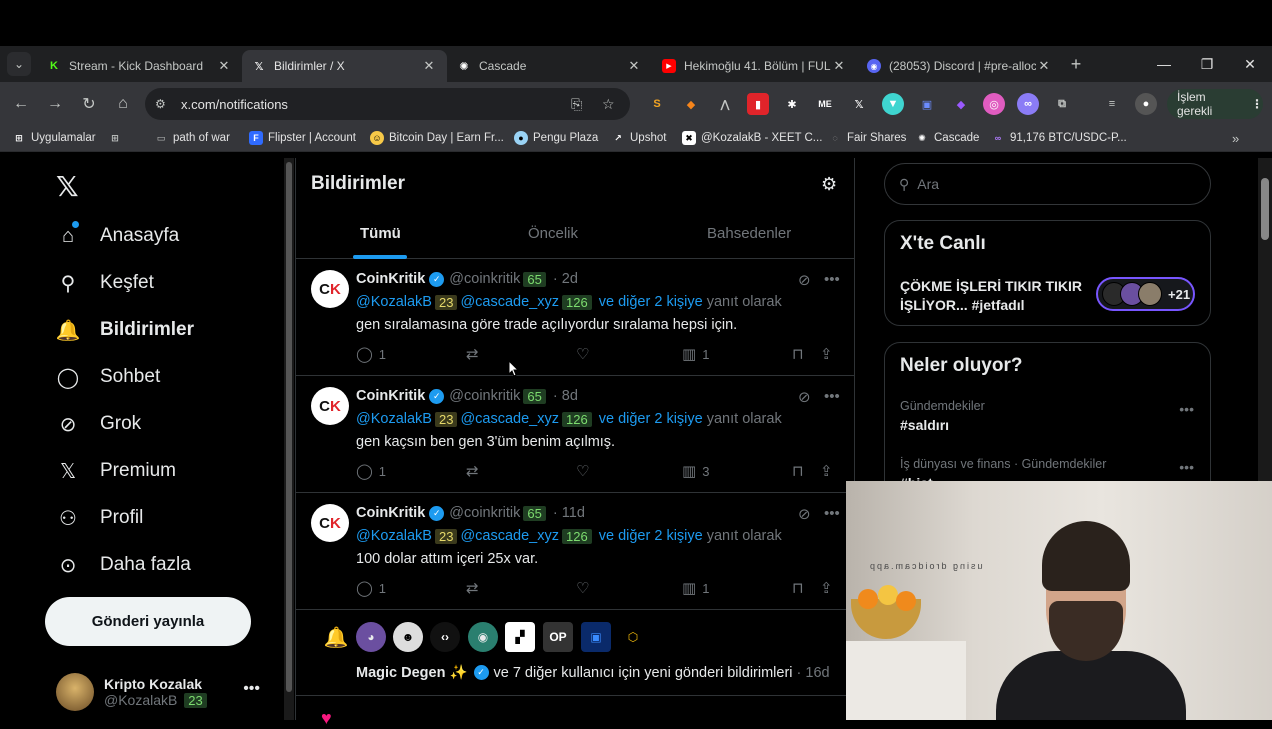  What do you see at coordinates (927, 104) in the screenshot?
I see `extension-icon-9: ▣` at bounding box center [927, 104].